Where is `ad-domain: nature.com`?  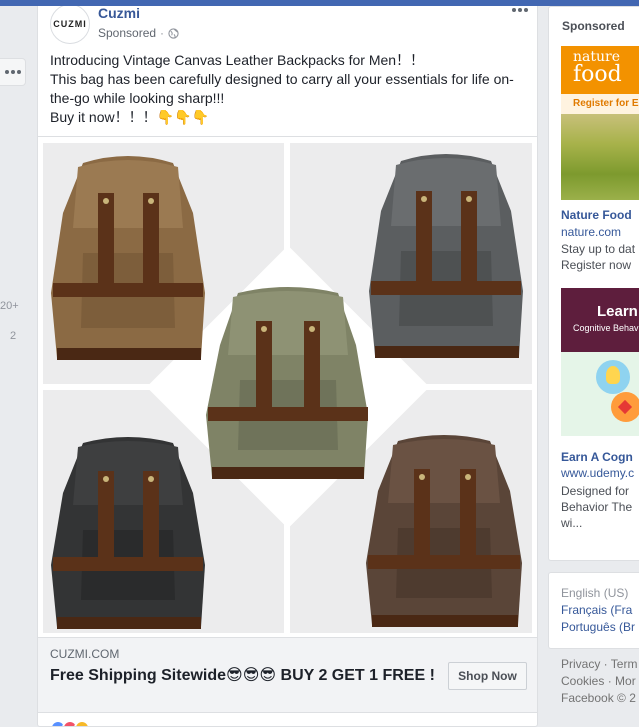
ad-domain: nature.com is located at coordinates (591, 232).